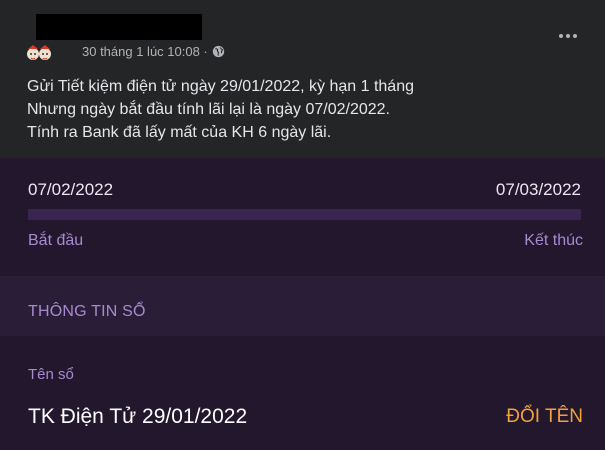  Describe the element at coordinates (71, 189) in the screenshot. I see `start-date: 07/02/2022` at that location.